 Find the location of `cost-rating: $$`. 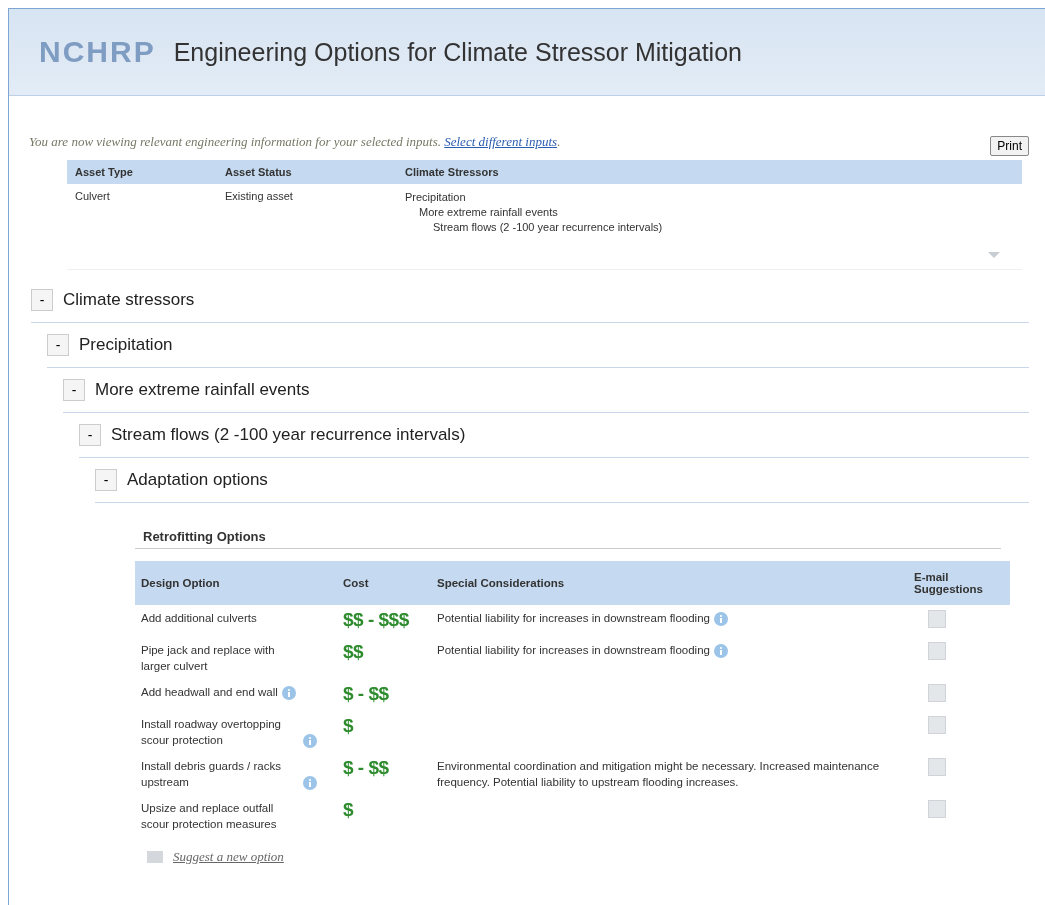

cost-rating: $$ is located at coordinates (353, 651).